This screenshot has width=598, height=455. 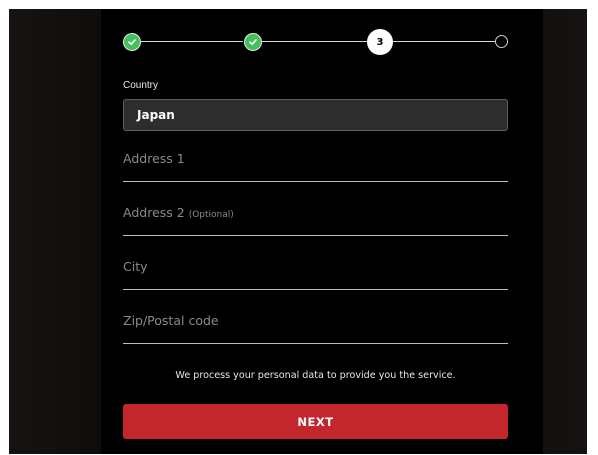 I want to click on zip-field: Zip/Postal code, so click(x=315, y=328).